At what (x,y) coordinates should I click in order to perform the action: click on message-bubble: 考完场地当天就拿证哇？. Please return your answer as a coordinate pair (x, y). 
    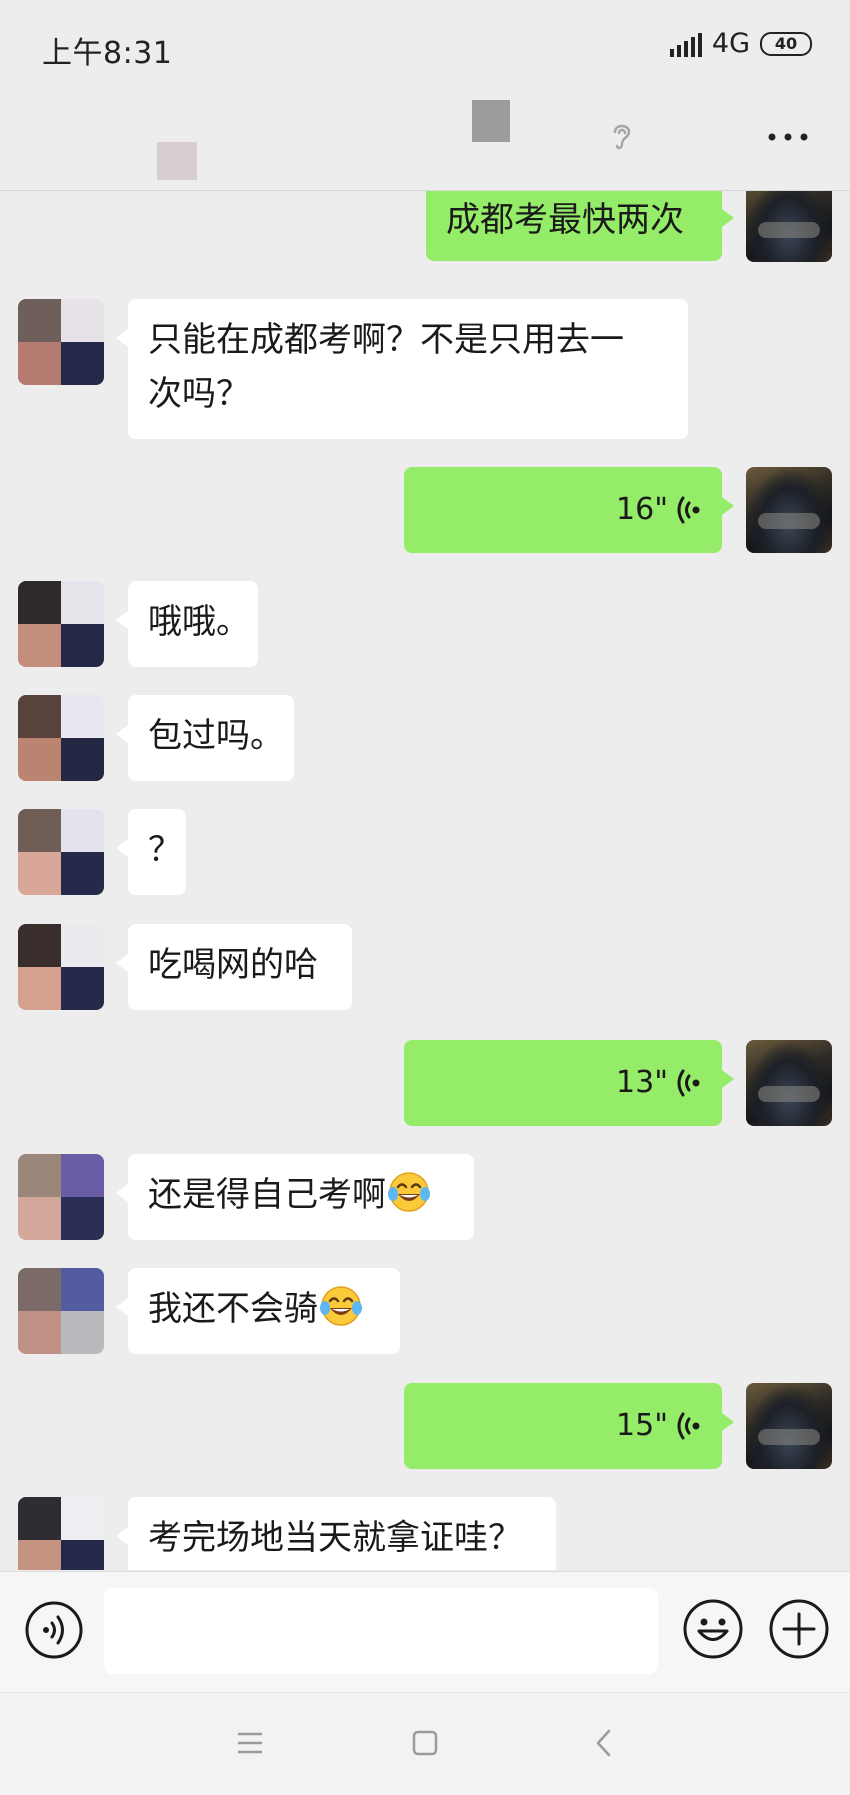
    Looking at the image, I should click on (336, 1533).